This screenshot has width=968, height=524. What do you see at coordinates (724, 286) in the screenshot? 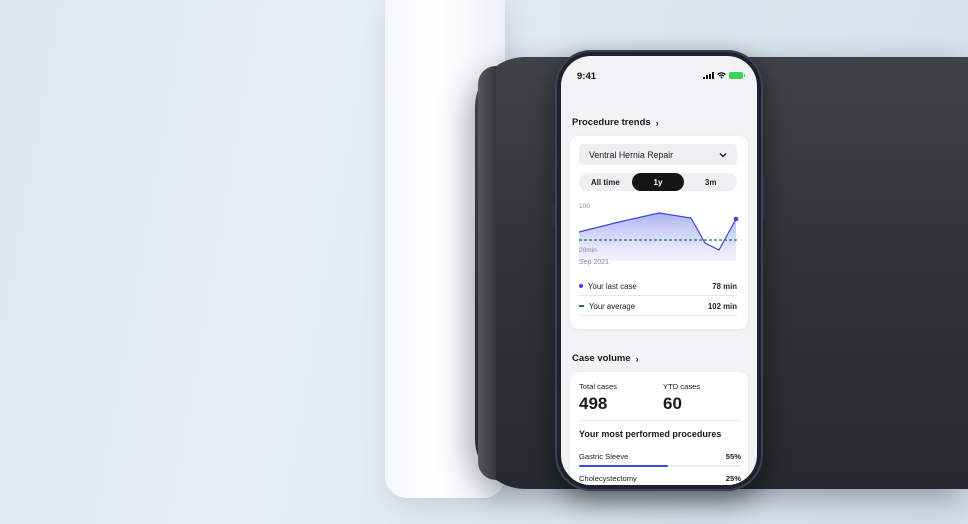
I see `legend-last-case-value: 78 min` at bounding box center [724, 286].